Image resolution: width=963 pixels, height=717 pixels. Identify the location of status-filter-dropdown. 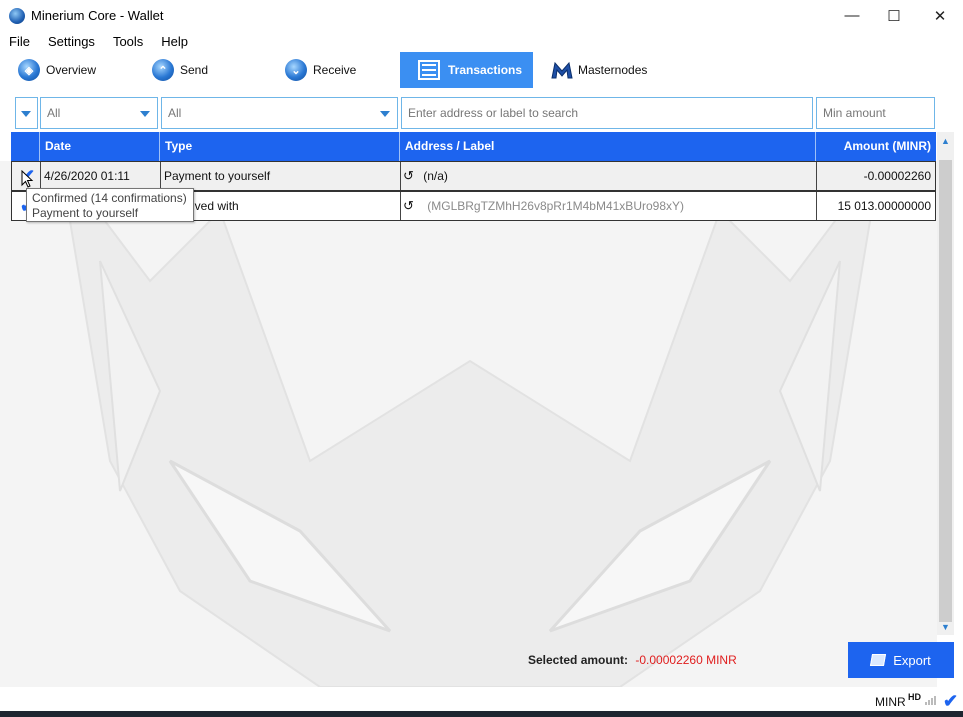
(26, 113).